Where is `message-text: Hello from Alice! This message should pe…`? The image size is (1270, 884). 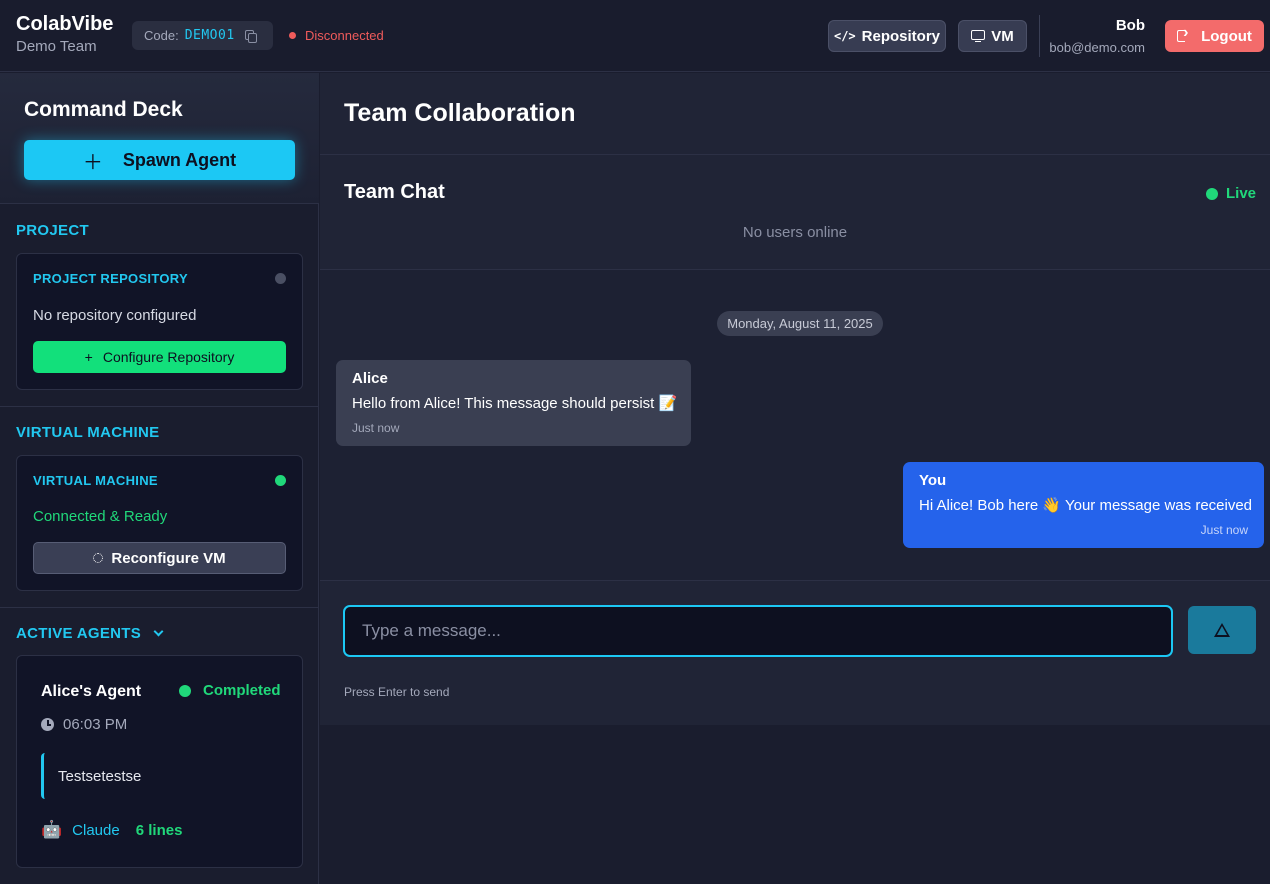 message-text: Hello from Alice! This message should pe… is located at coordinates (515, 403).